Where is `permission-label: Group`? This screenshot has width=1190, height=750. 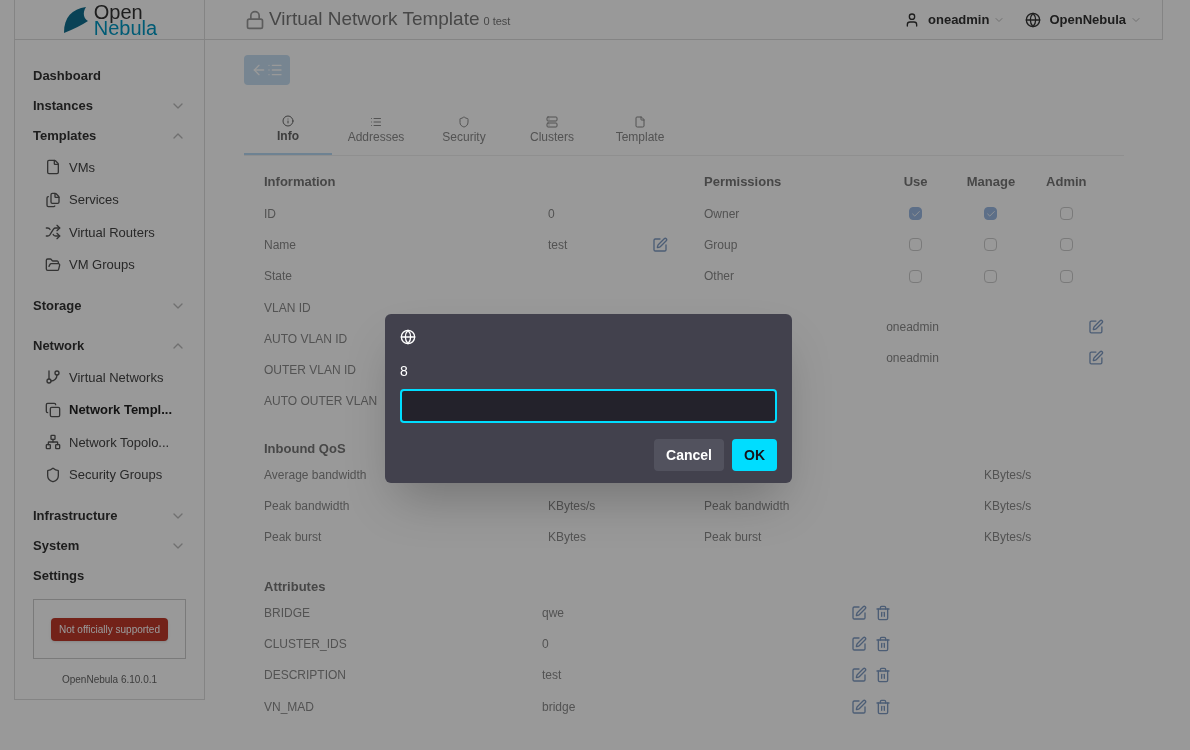 permission-label: Group is located at coordinates (721, 244).